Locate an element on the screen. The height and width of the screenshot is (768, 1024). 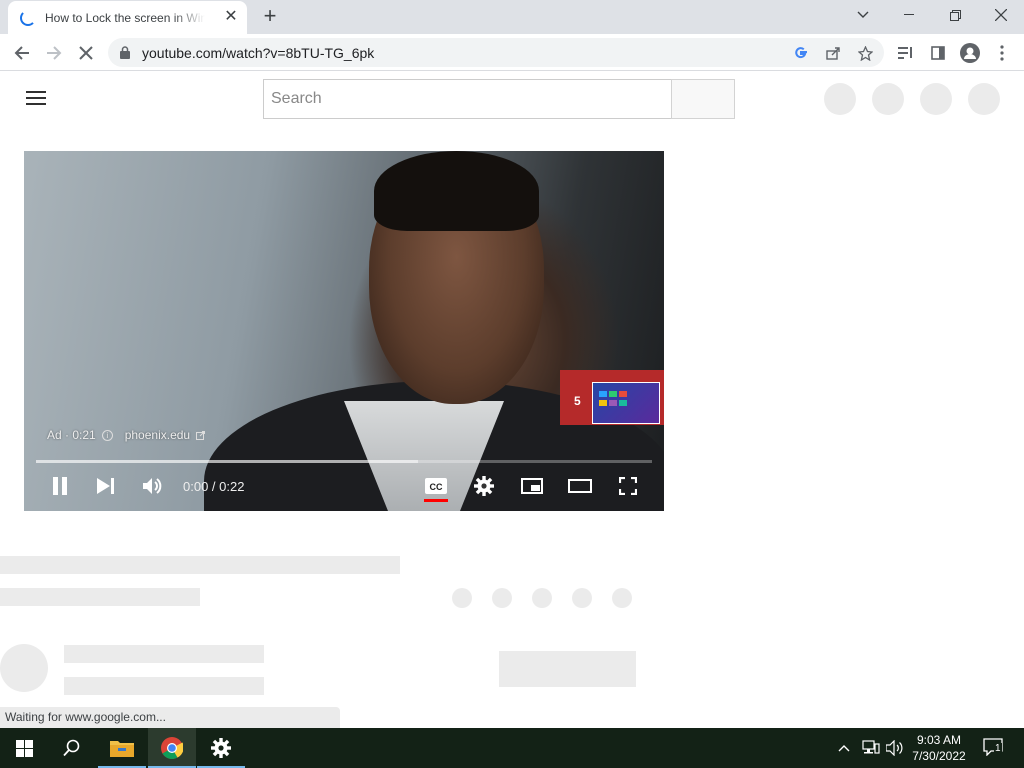
loading-spinner-icon is located at coordinates (28, 17).